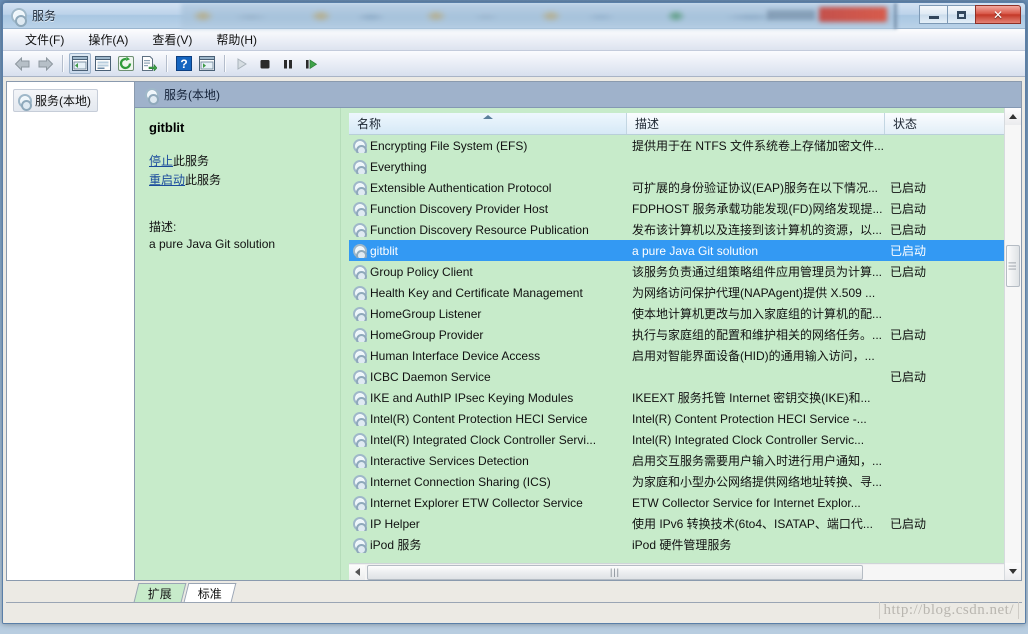 This screenshot has width=1028, height=634. I want to click on arrow-down-icon, so click(1013, 571).